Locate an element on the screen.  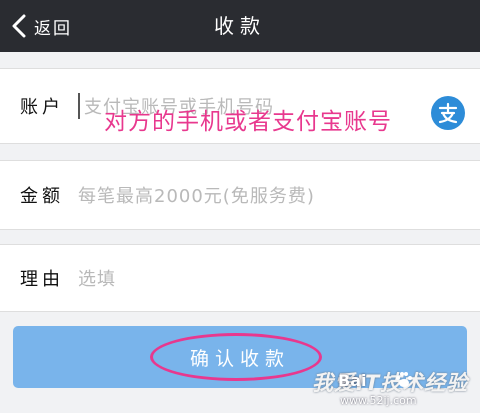
page-title: 收款 is located at coordinates (240, 26).